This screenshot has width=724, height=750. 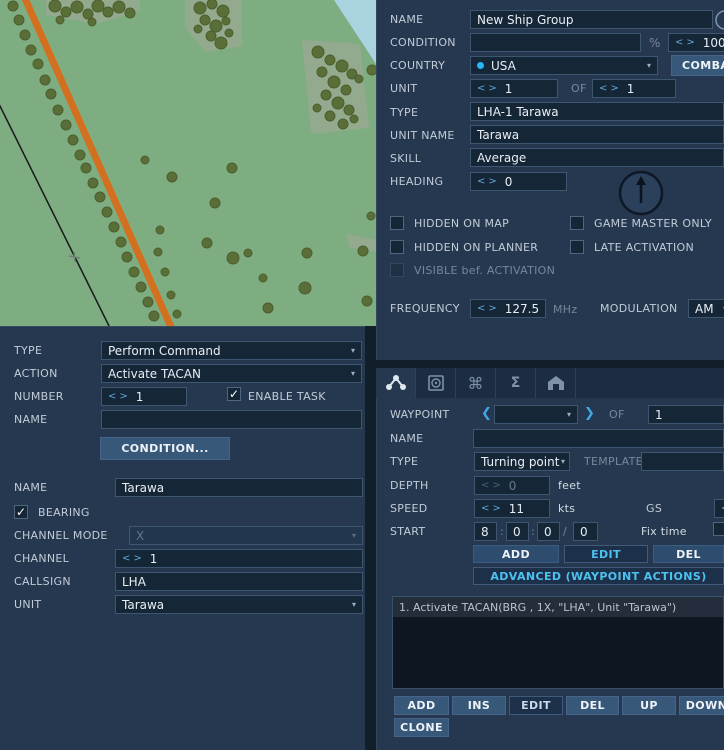 I want to click on unit-name-label: UNIT NAME, so click(x=422, y=135).